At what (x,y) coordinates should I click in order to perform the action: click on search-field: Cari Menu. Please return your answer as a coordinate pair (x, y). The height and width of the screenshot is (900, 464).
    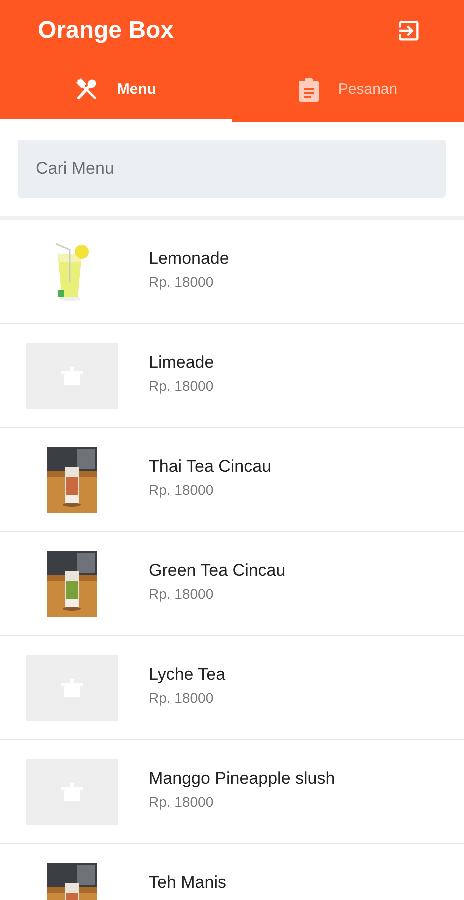
    Looking at the image, I should click on (232, 169).